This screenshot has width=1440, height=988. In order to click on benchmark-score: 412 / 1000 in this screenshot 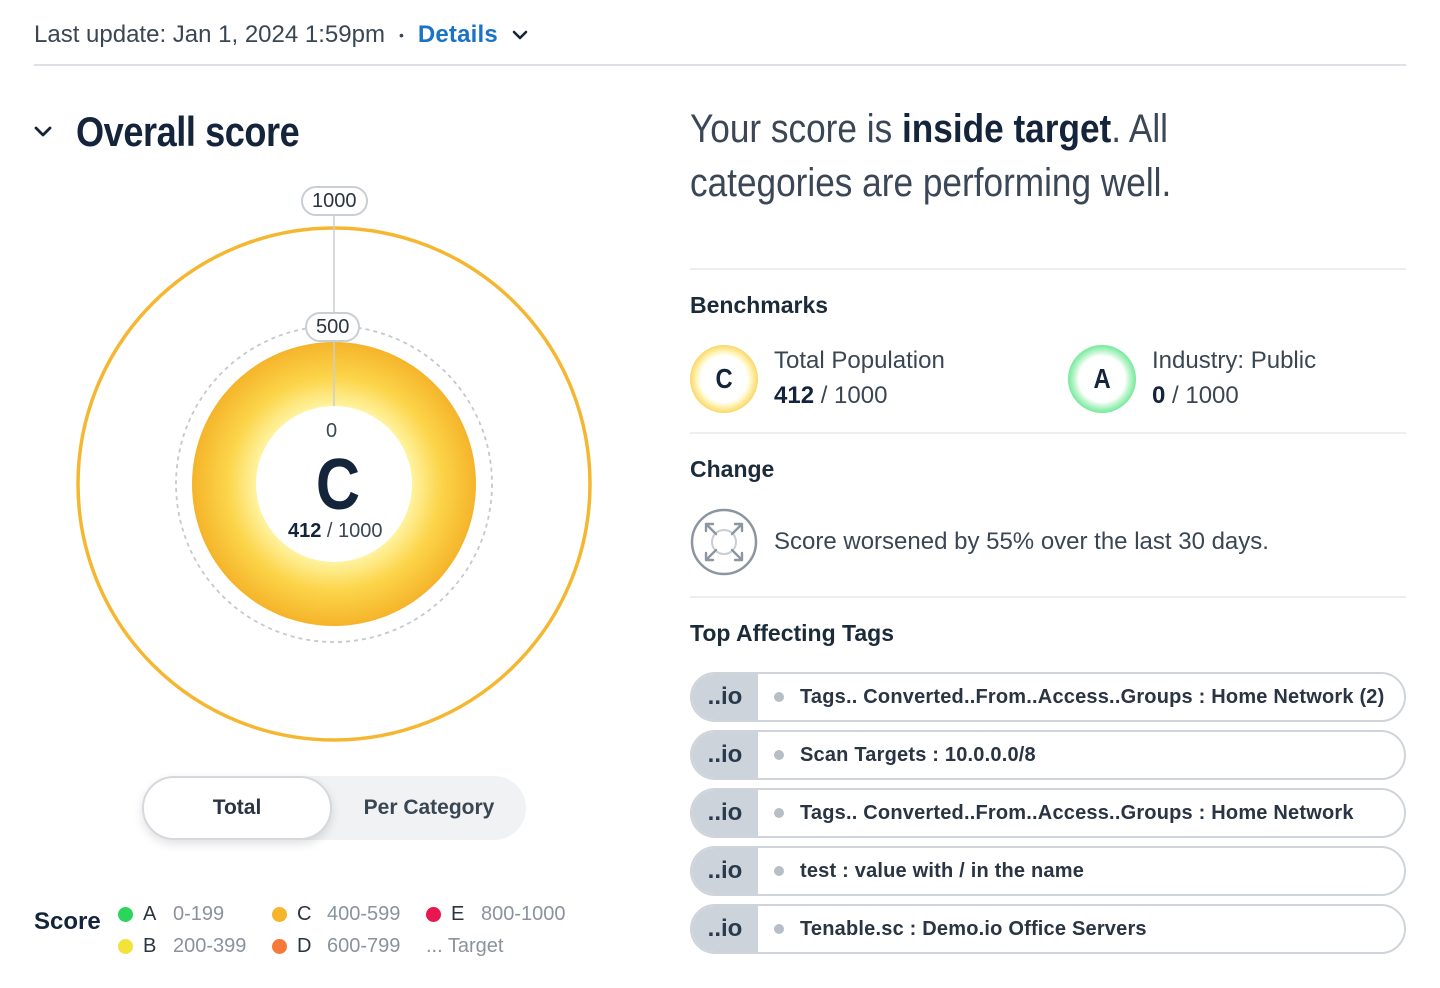, I will do `click(859, 396)`.